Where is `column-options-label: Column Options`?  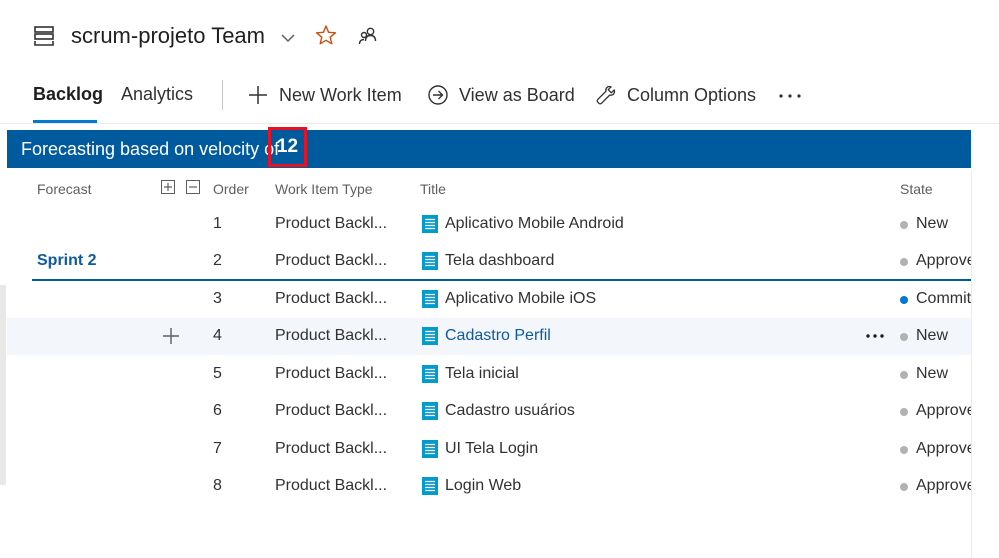
column-options-label: Column Options is located at coordinates (692, 94).